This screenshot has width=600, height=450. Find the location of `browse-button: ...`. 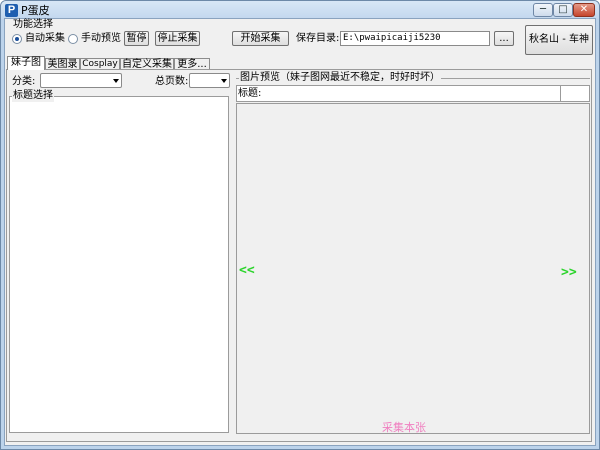

browse-button: ... is located at coordinates (504, 38).